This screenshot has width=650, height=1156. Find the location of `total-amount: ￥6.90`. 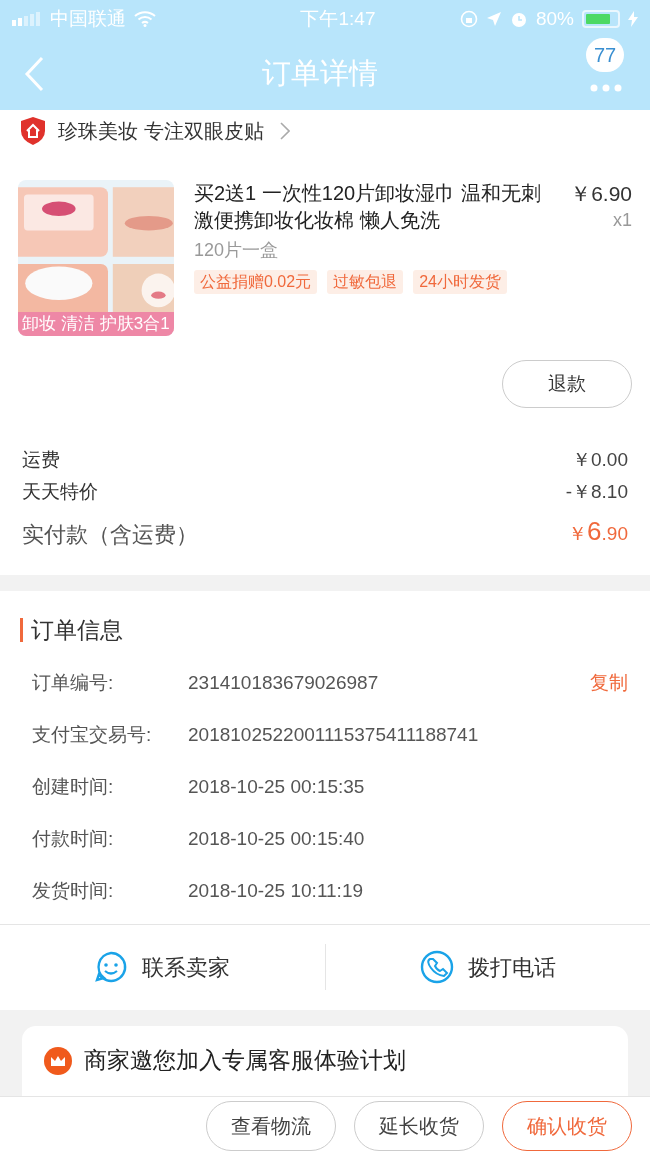

total-amount: ￥6.90 is located at coordinates (598, 531).